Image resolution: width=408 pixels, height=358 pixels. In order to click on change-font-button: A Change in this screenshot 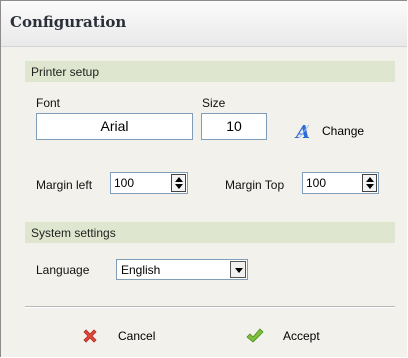, I will do `click(329, 131)`.